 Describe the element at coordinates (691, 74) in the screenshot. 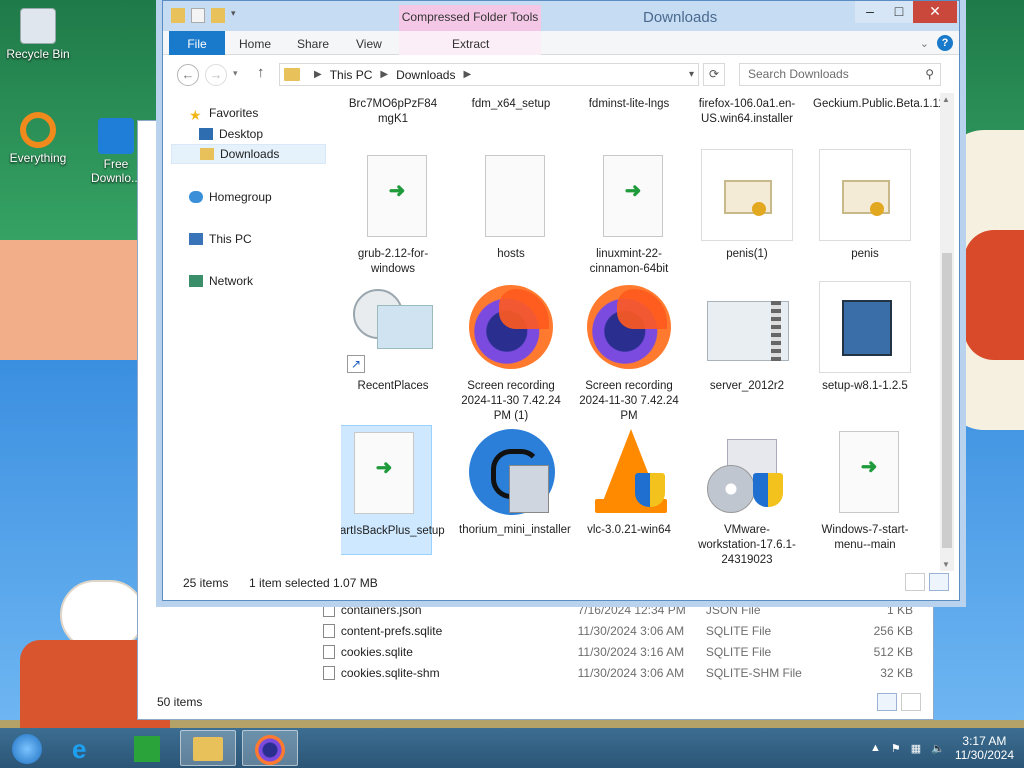

I see `address-dropdown-icon: ▾` at that location.